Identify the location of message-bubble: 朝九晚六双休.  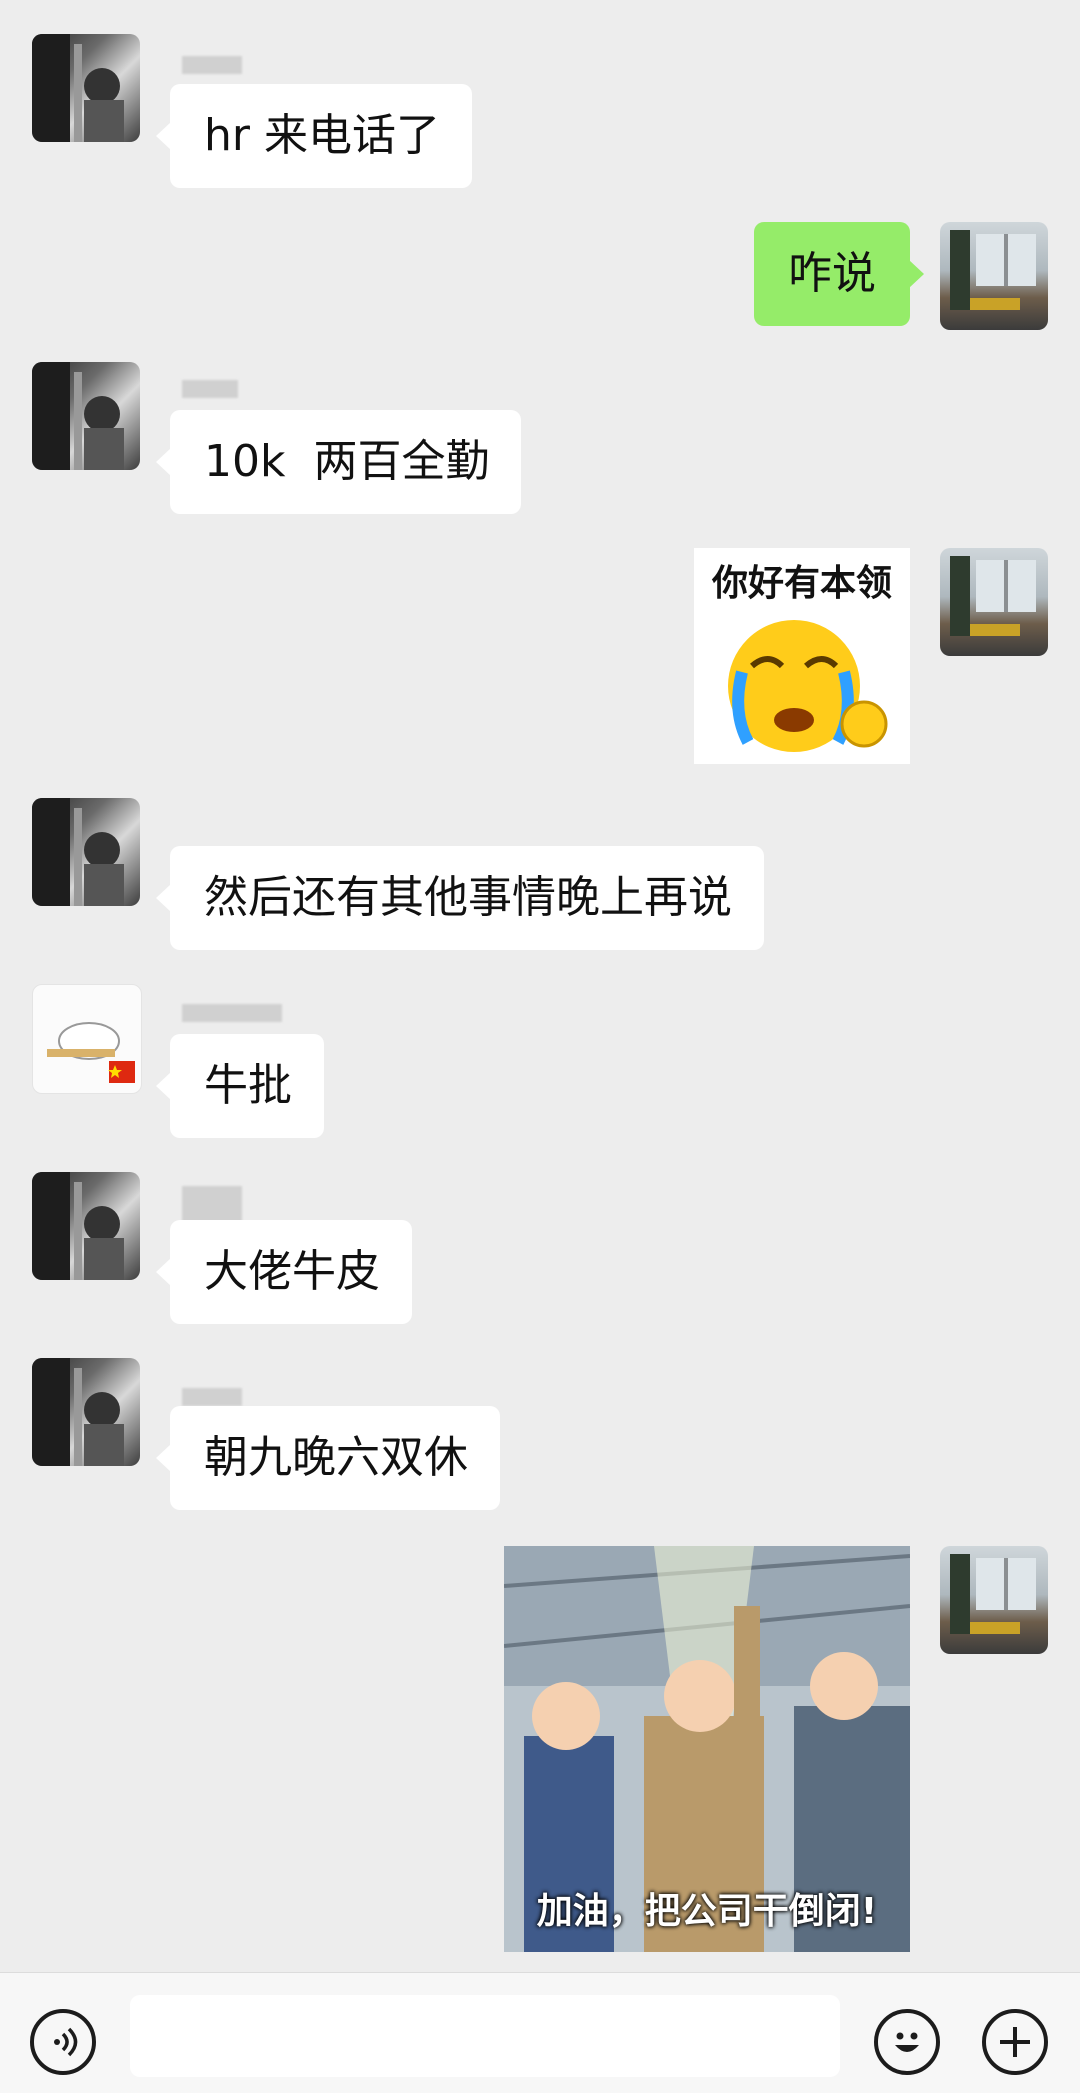
(328, 1458).